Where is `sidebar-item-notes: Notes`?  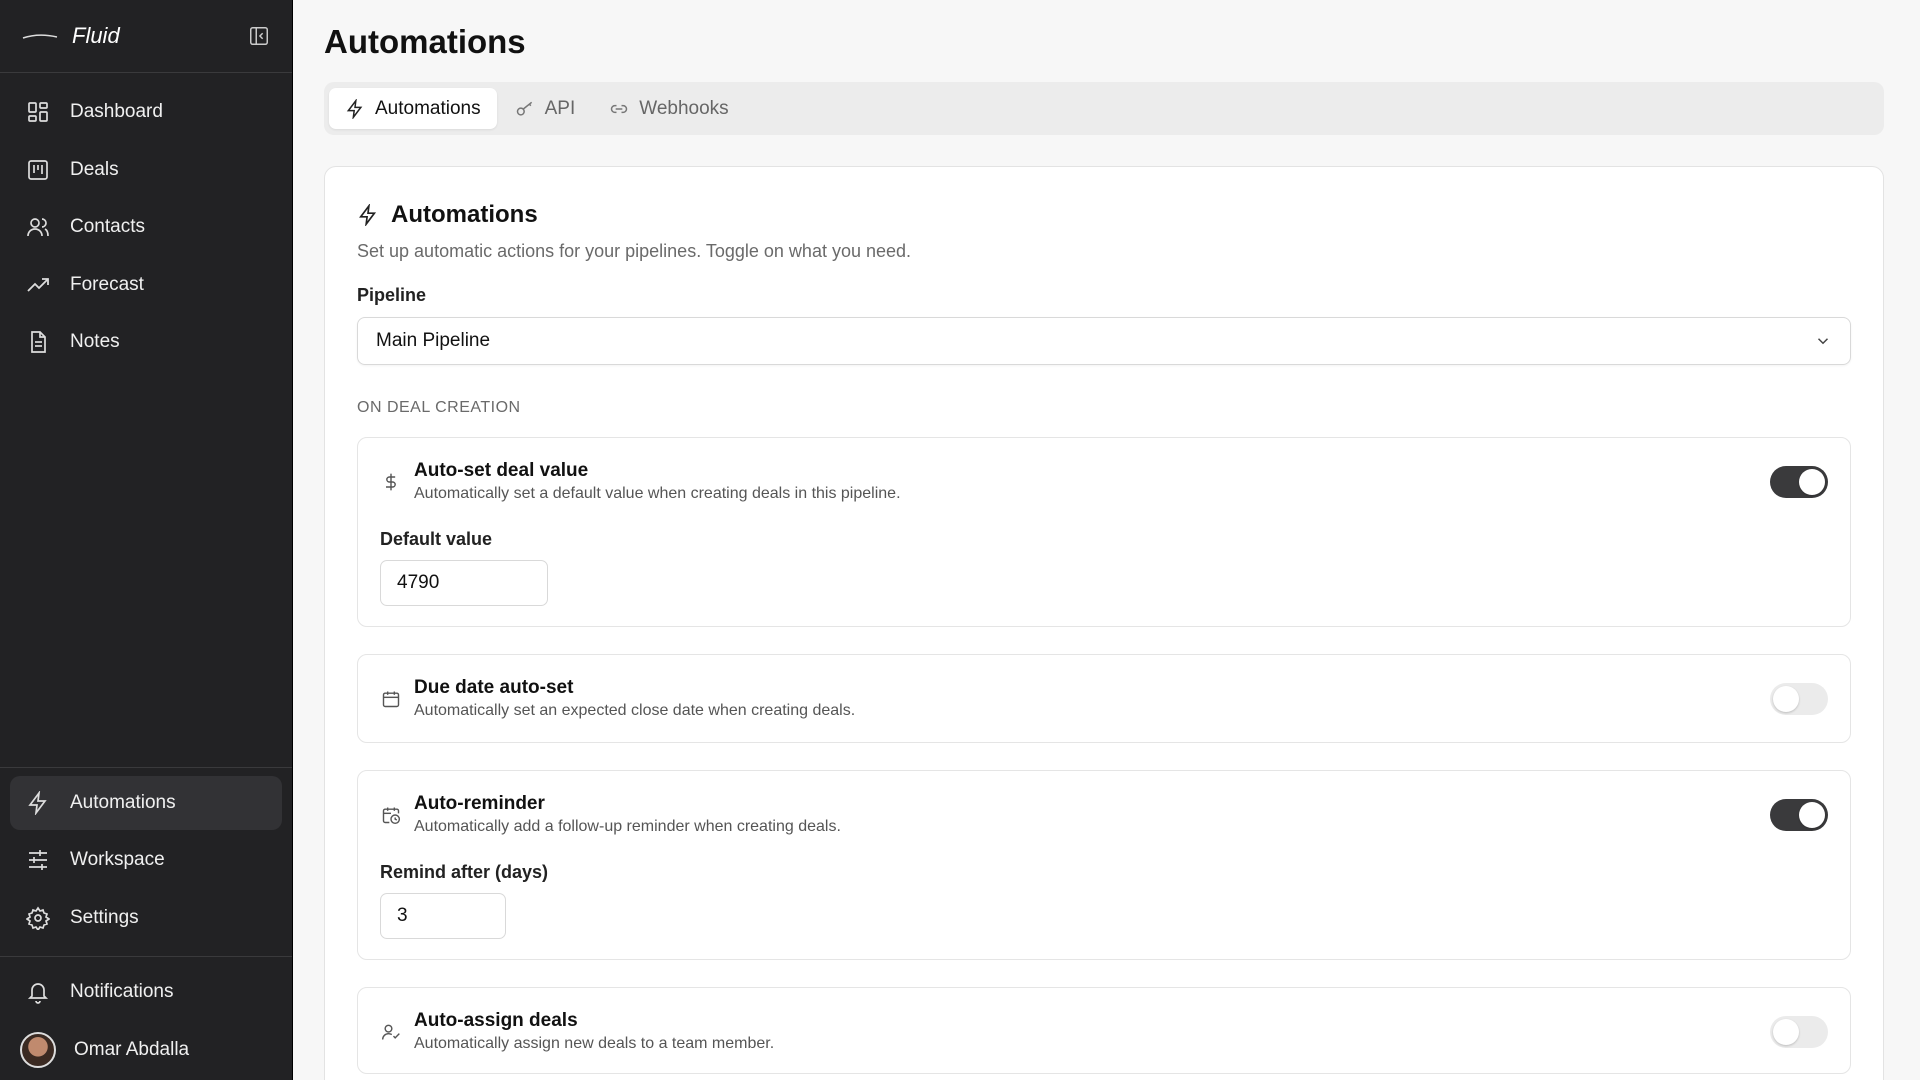 sidebar-item-notes: Notes is located at coordinates (146, 342).